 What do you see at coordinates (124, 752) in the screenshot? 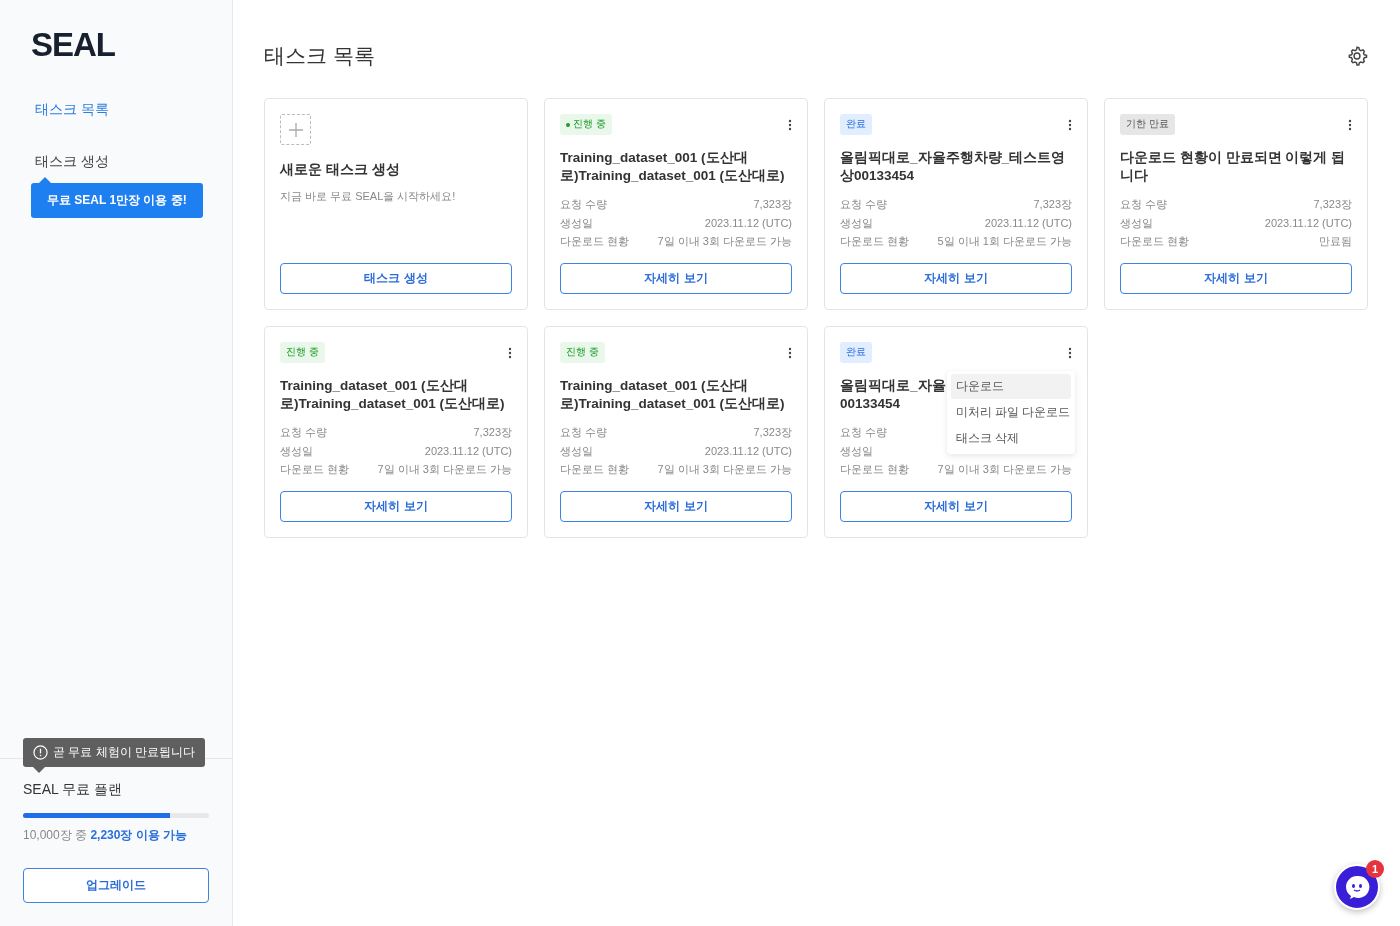
I see `warning-text: 곧 무료 체험이 만료됩니다` at bounding box center [124, 752].